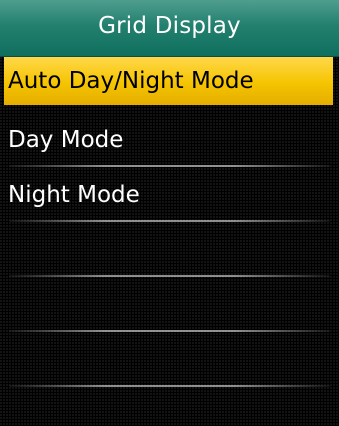  Describe the element at coordinates (169, 194) in the screenshot. I see `menu-item-night-mode: Night Mode` at that location.